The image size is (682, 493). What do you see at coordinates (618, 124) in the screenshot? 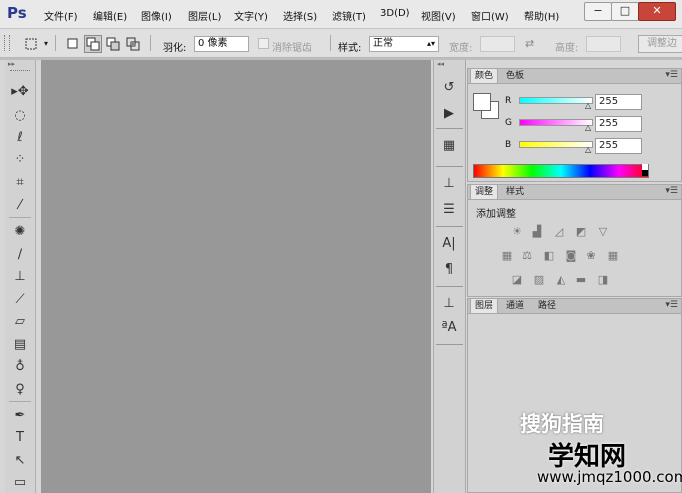
I see `g-value-input: 255` at bounding box center [618, 124].